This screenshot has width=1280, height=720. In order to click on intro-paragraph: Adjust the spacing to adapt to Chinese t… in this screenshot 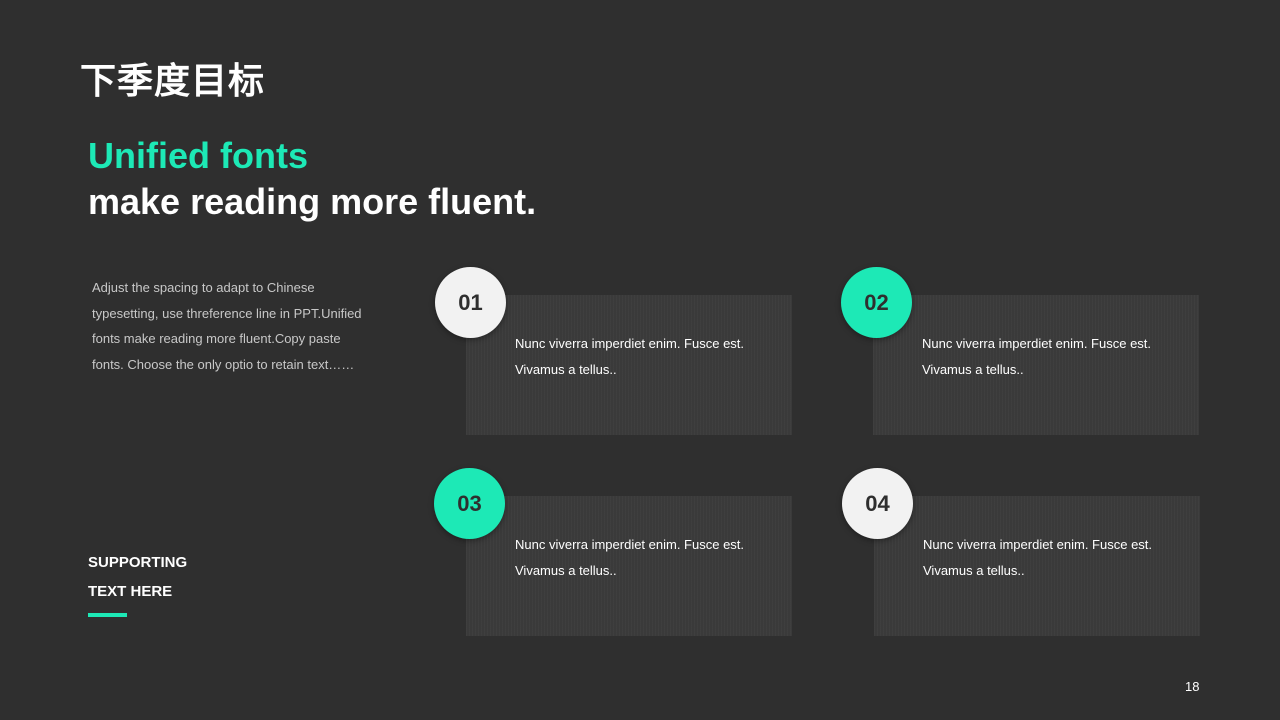, I will do `click(227, 326)`.